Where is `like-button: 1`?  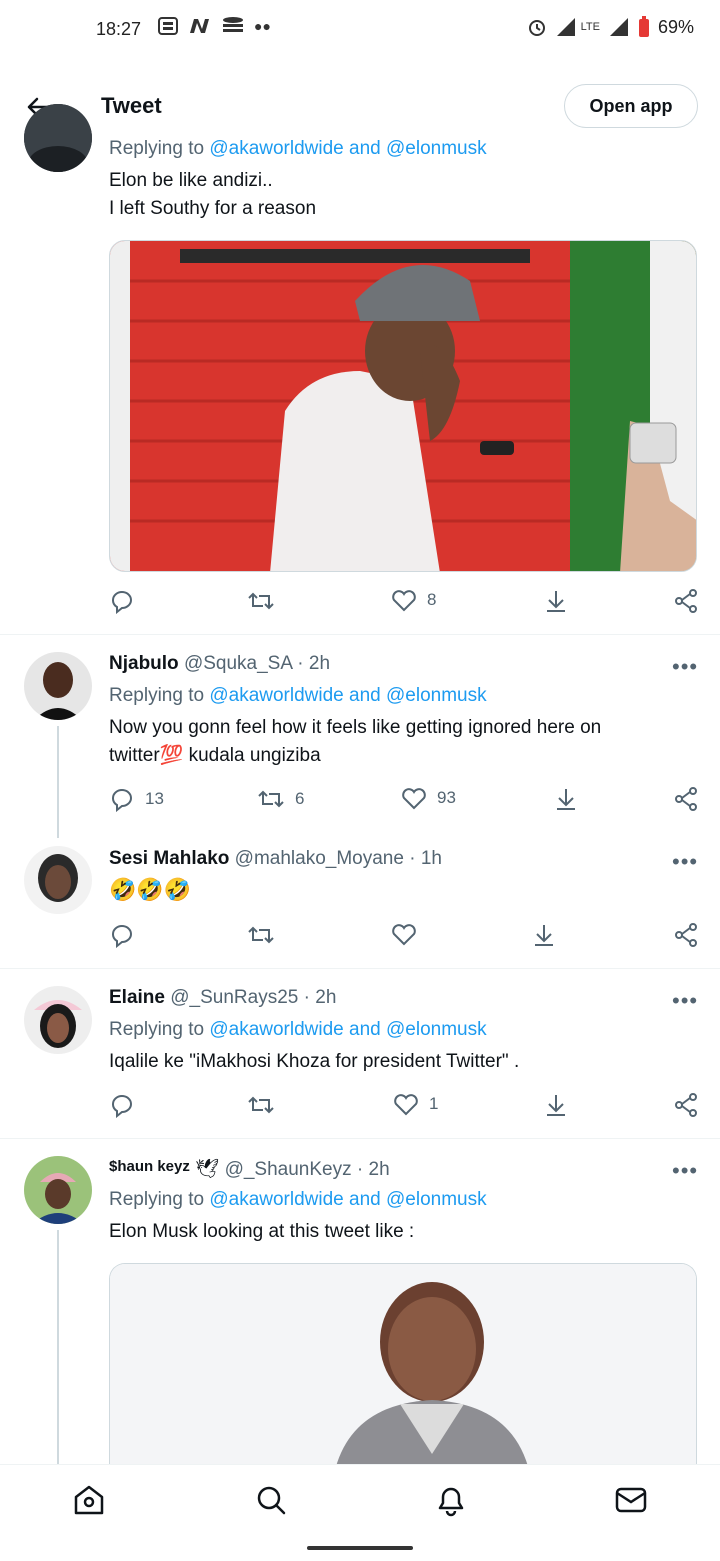
like-button: 1 is located at coordinates (415, 1104).